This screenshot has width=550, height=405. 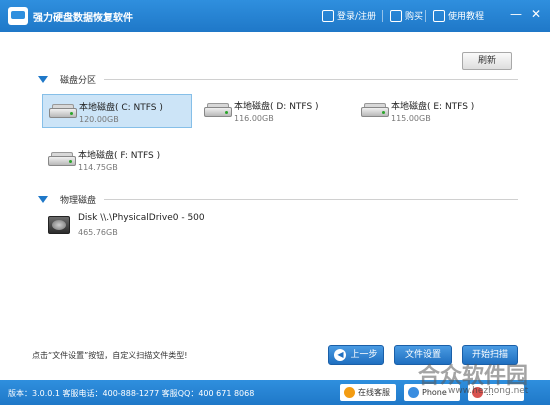 What do you see at coordinates (275, 16) in the screenshot?
I see `title-bar: 强力硬盘数据恢复软件 登录/注册 购买 使用教程 — ✕` at bounding box center [275, 16].